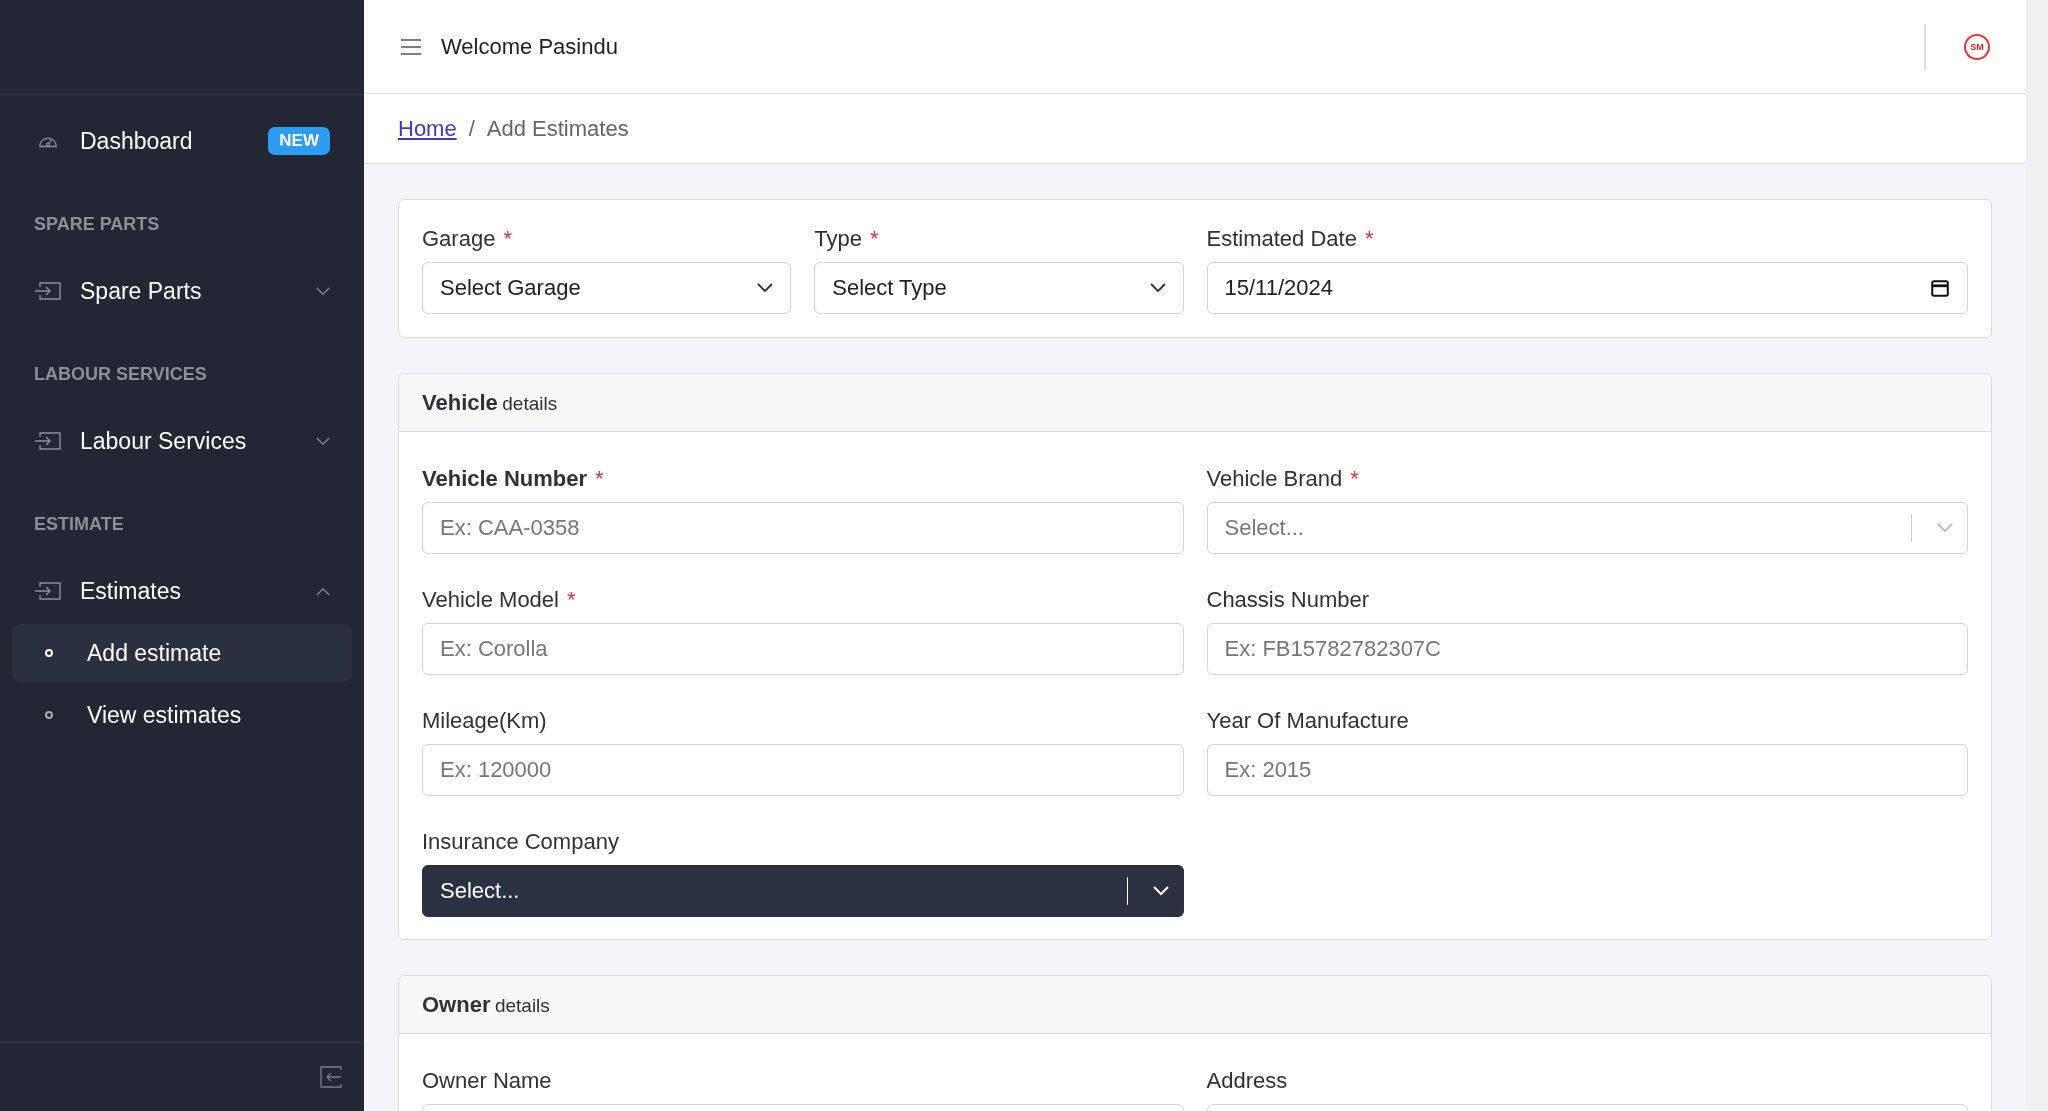  I want to click on sidebar-subitem: View estimates, so click(182, 715).